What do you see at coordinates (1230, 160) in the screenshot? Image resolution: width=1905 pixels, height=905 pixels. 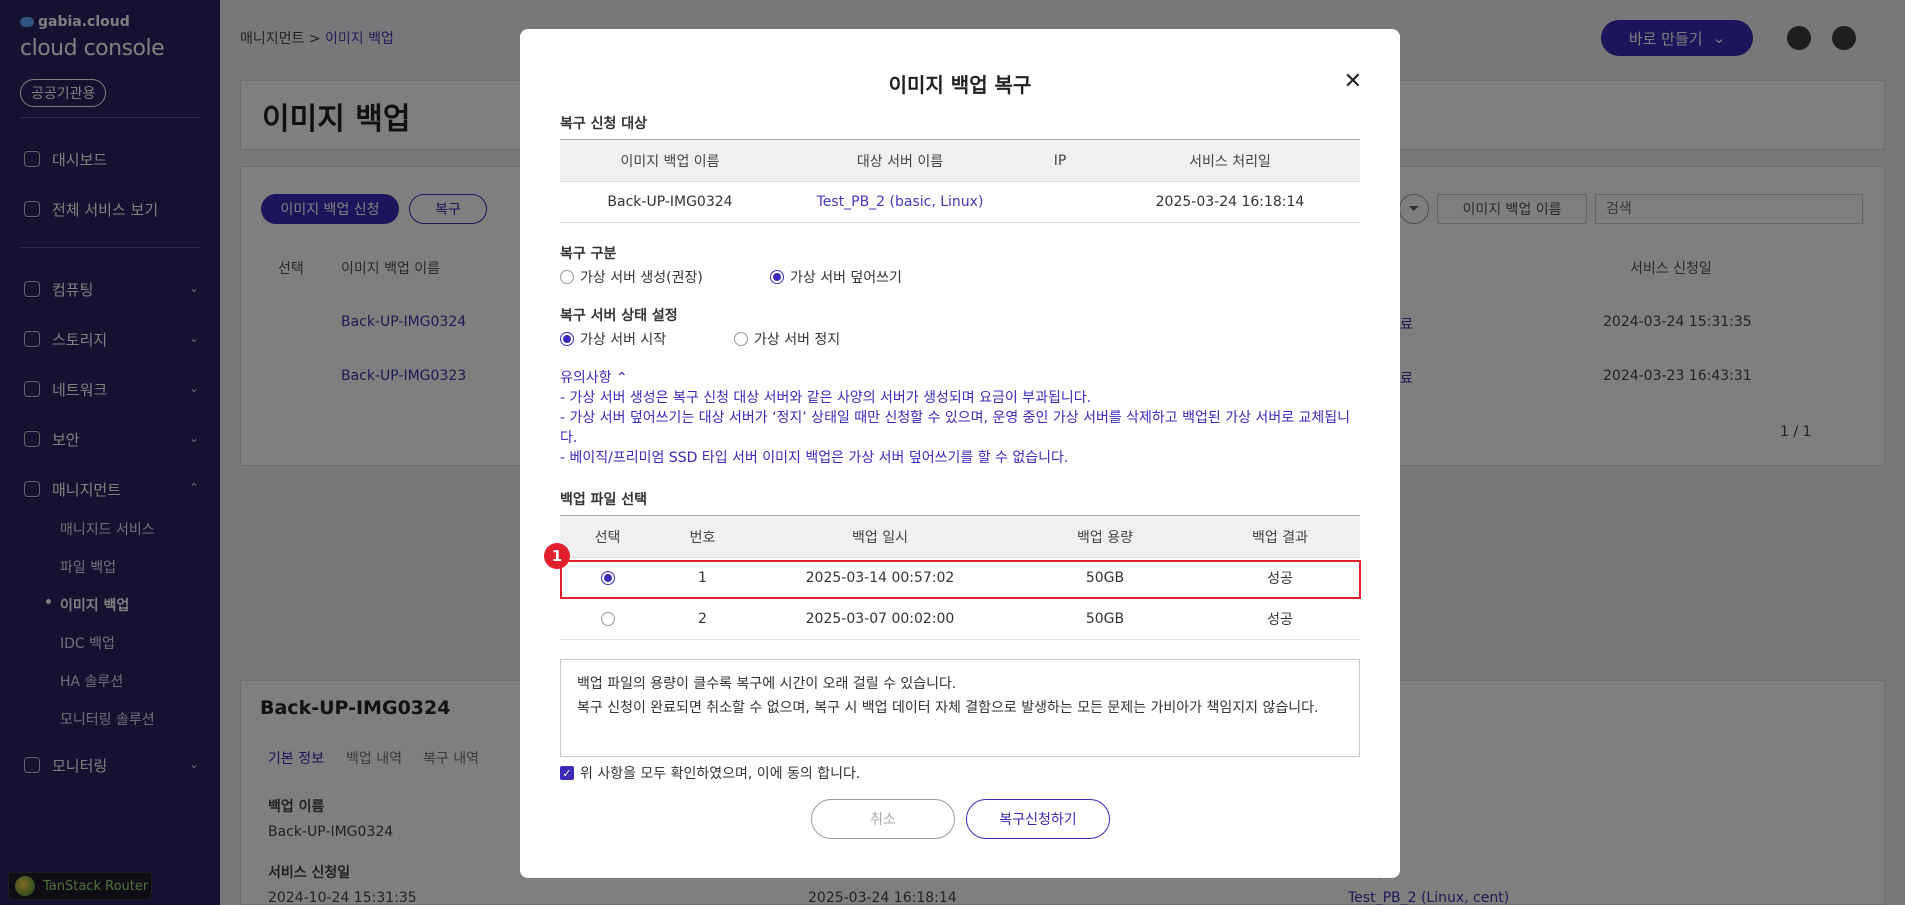 I see `th-processed-date: 서비스 처리일` at bounding box center [1230, 160].